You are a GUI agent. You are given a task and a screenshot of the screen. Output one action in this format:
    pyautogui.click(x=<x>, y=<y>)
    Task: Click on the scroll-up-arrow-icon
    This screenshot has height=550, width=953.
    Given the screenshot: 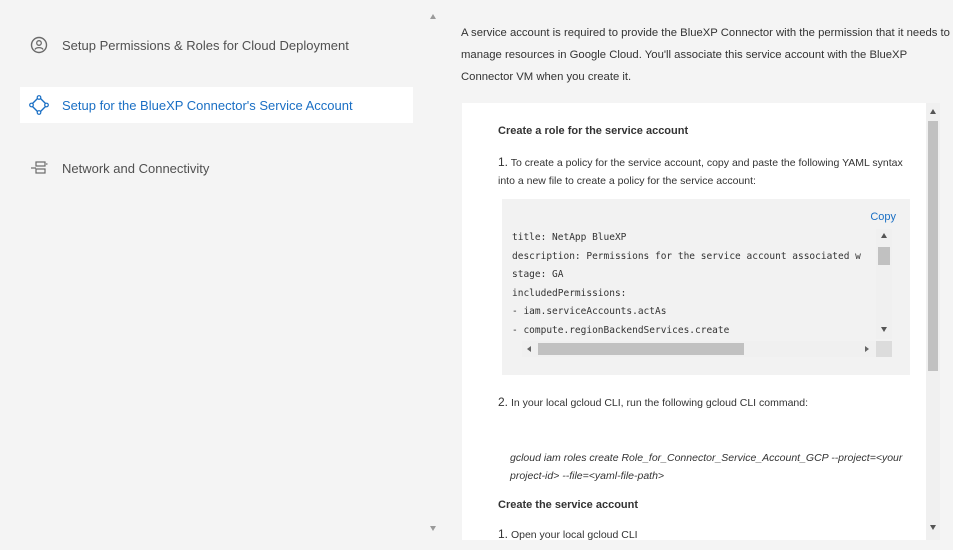 What is the action you would take?
    pyautogui.click(x=433, y=16)
    